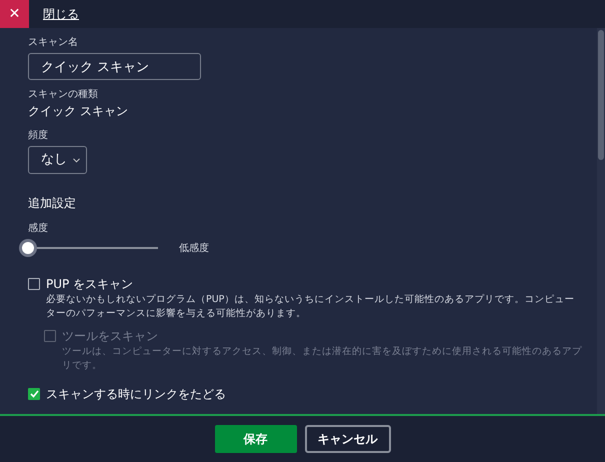 Image resolution: width=605 pixels, height=462 pixels. Describe the element at coordinates (194, 248) in the screenshot. I see `slider-reading: 低感度` at that location.